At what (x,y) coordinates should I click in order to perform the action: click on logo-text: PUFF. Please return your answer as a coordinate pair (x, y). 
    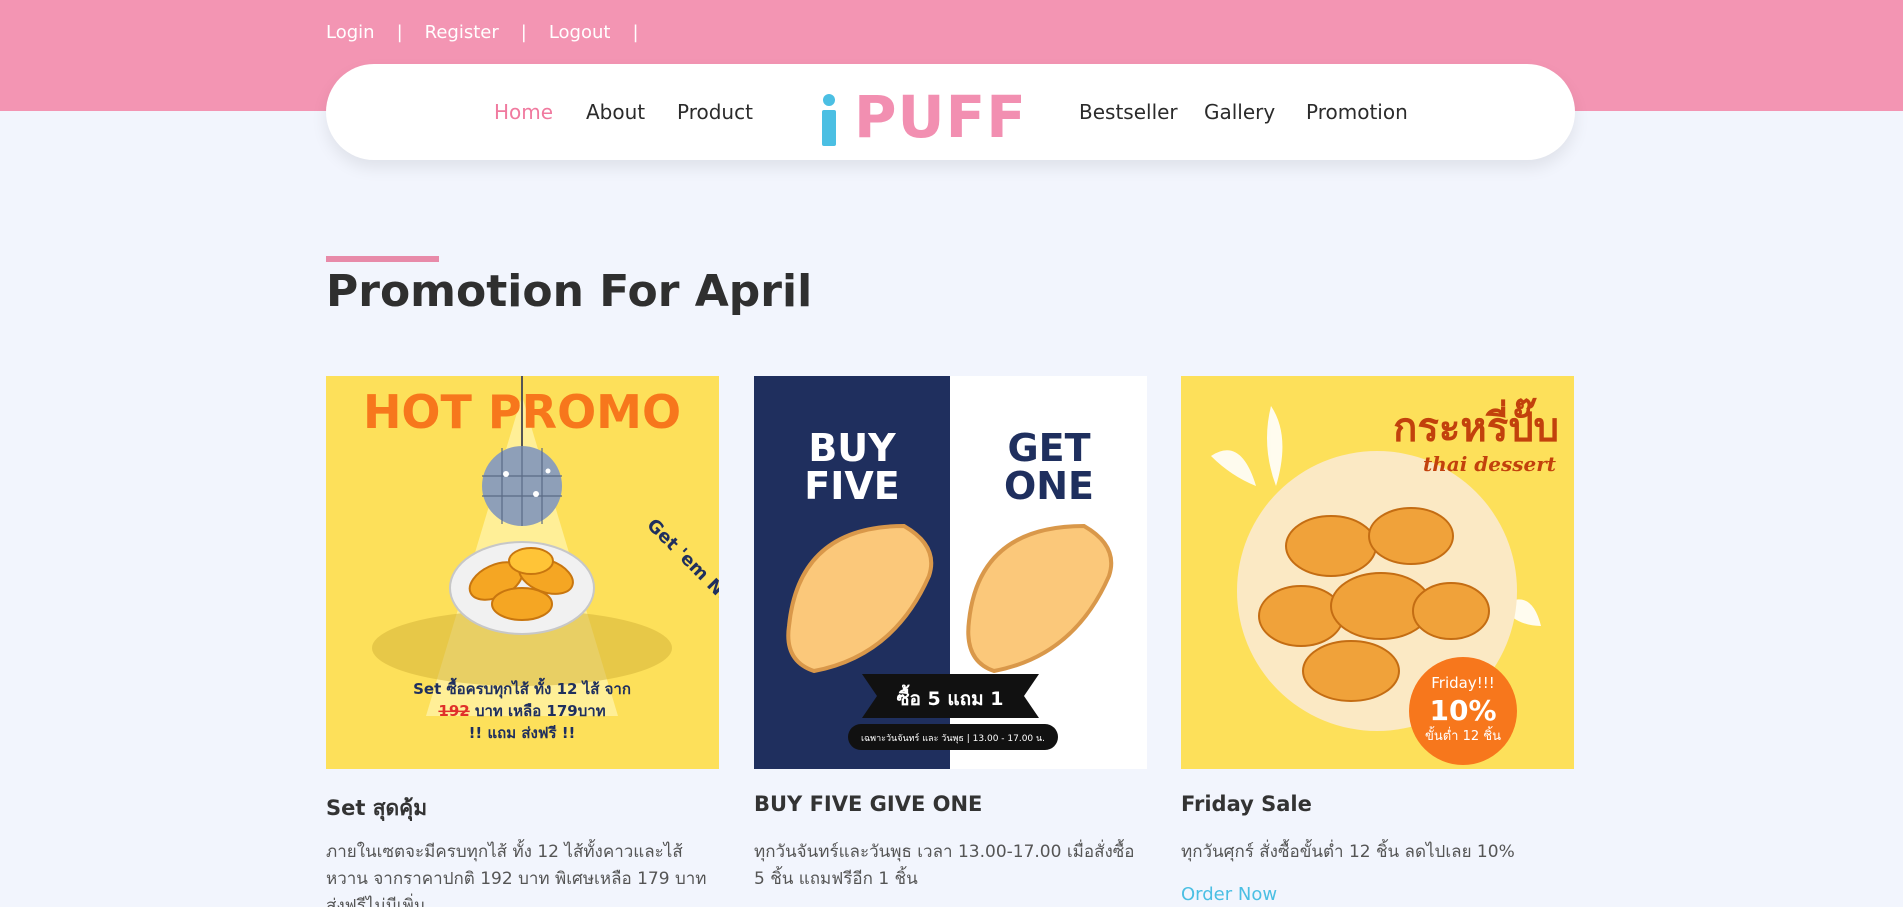
    Looking at the image, I should click on (940, 117).